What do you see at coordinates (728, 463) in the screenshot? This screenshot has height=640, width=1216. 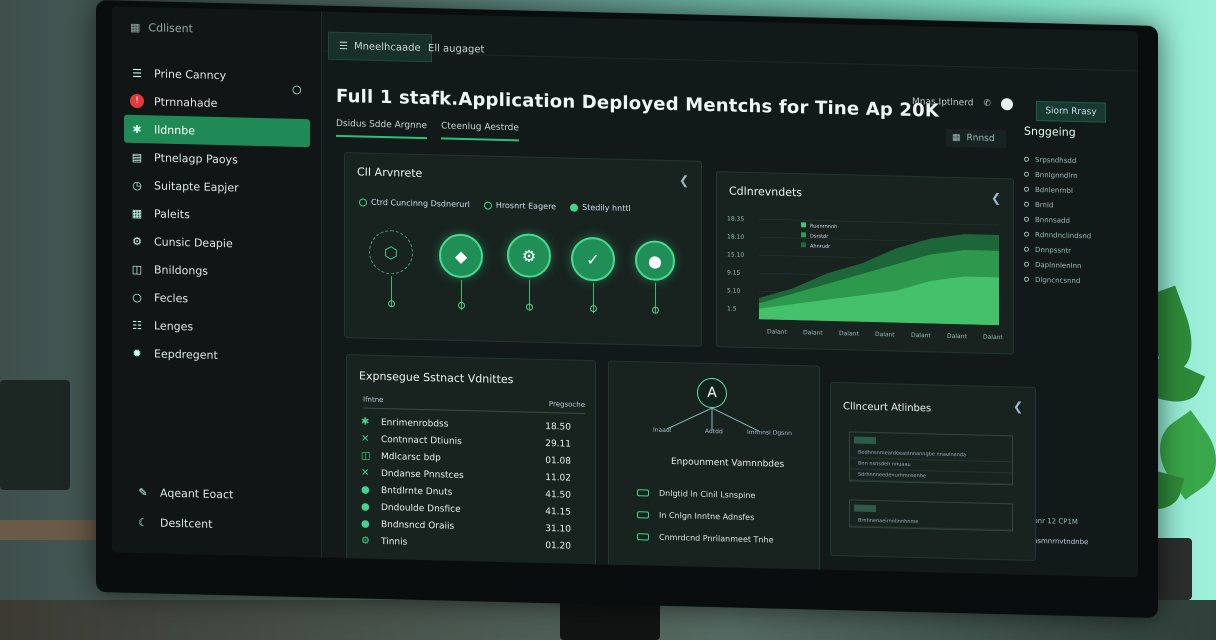 I see `card-title: Enpounment Vamnnbdes` at bounding box center [728, 463].